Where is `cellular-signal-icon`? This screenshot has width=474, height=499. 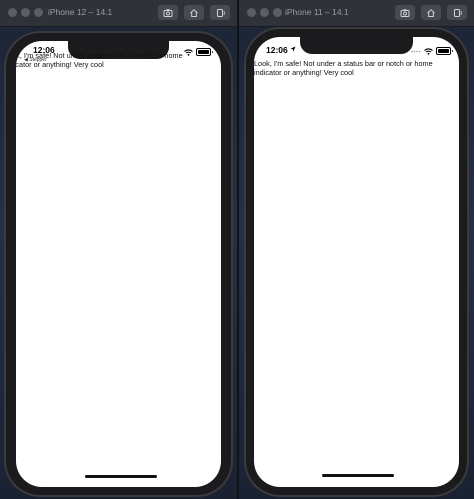
cellular-signal-icon is located at coordinates (416, 51).